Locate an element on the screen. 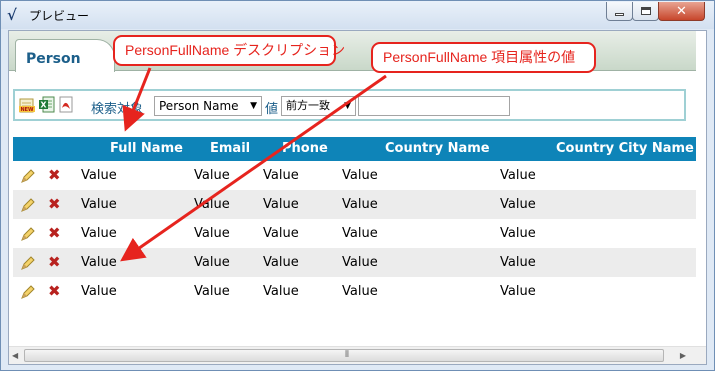 The height and width of the screenshot is (371, 715). maximize-icon is located at coordinates (645, 11).